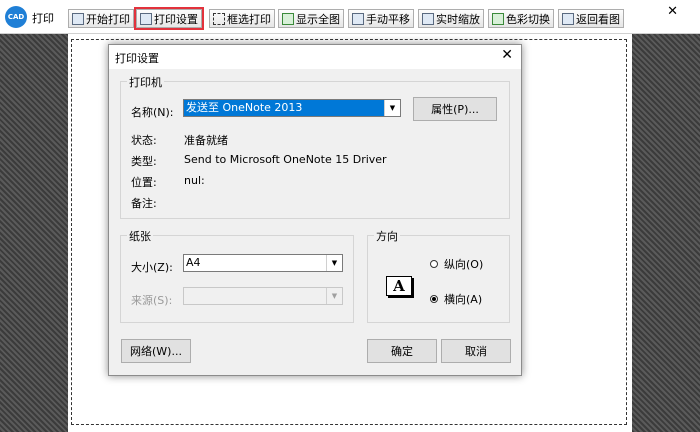 The image size is (700, 432). What do you see at coordinates (476, 351) in the screenshot?
I see `cancel-button: 取消` at bounding box center [476, 351].